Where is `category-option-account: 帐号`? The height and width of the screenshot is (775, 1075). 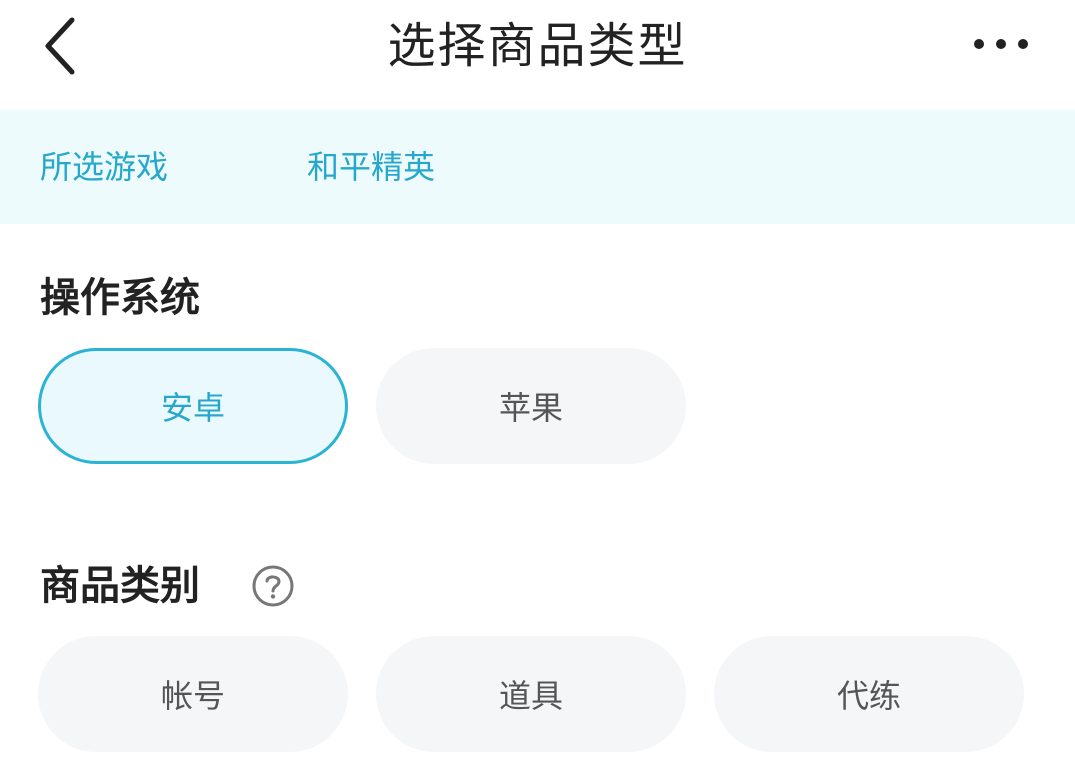
category-option-account: 帐号 is located at coordinates (193, 694).